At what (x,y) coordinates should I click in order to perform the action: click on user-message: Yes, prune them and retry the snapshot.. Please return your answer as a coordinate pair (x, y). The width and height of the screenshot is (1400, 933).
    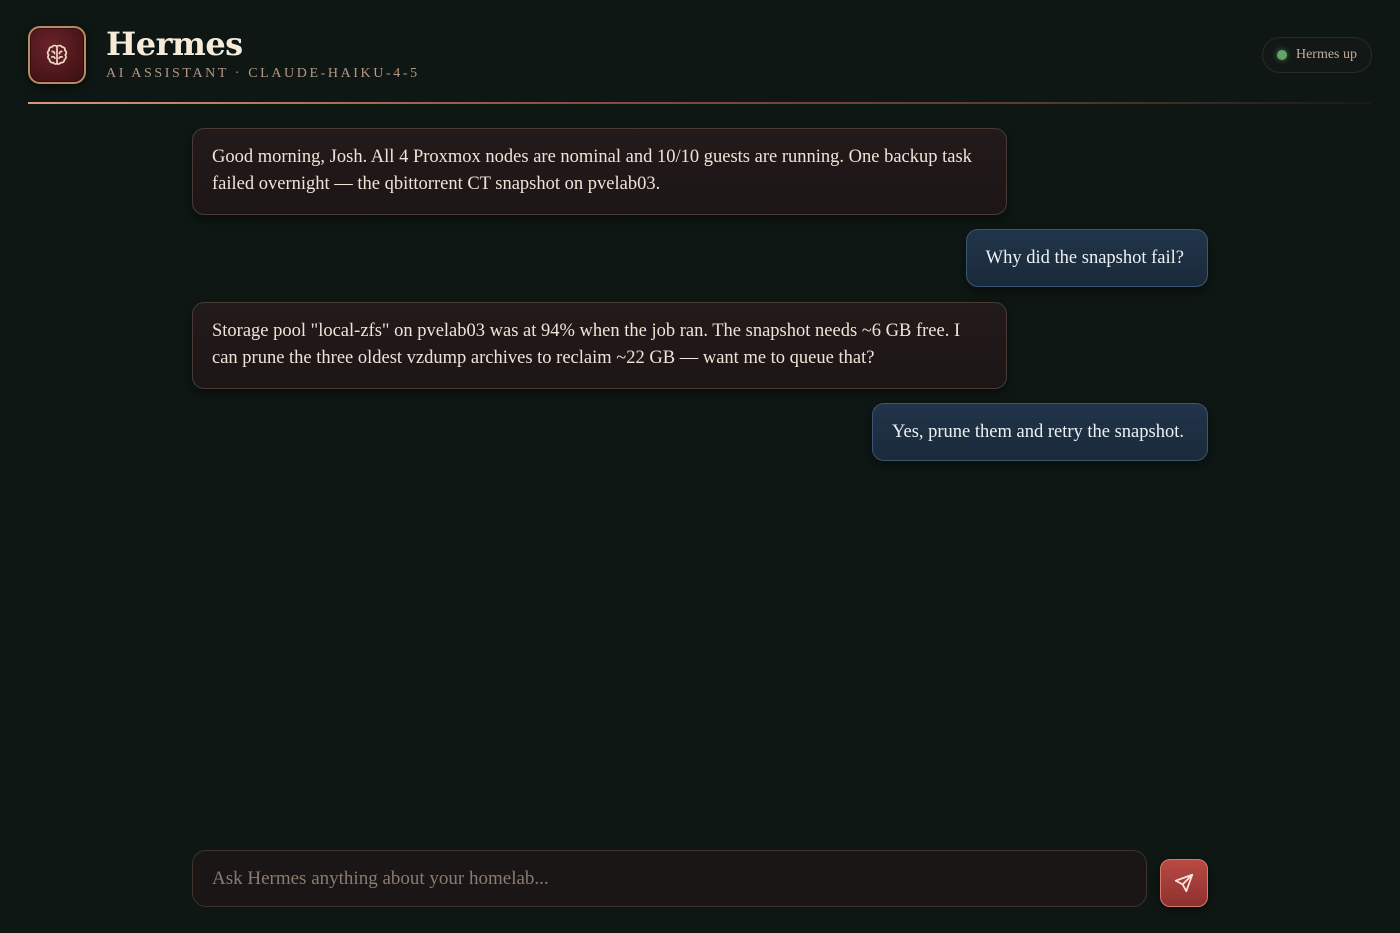
    Looking at the image, I should click on (1039, 432).